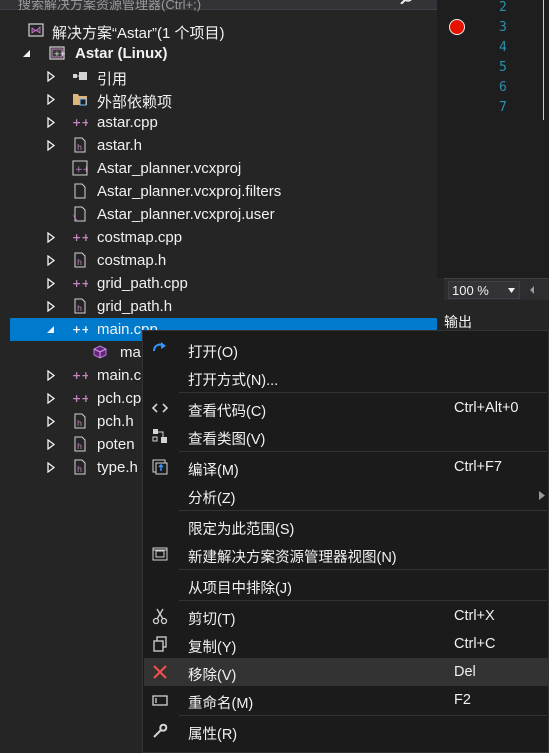 The height and width of the screenshot is (753, 549). I want to click on menu-item-copy: 复制(Y) Ctrl+C, so click(346, 644).